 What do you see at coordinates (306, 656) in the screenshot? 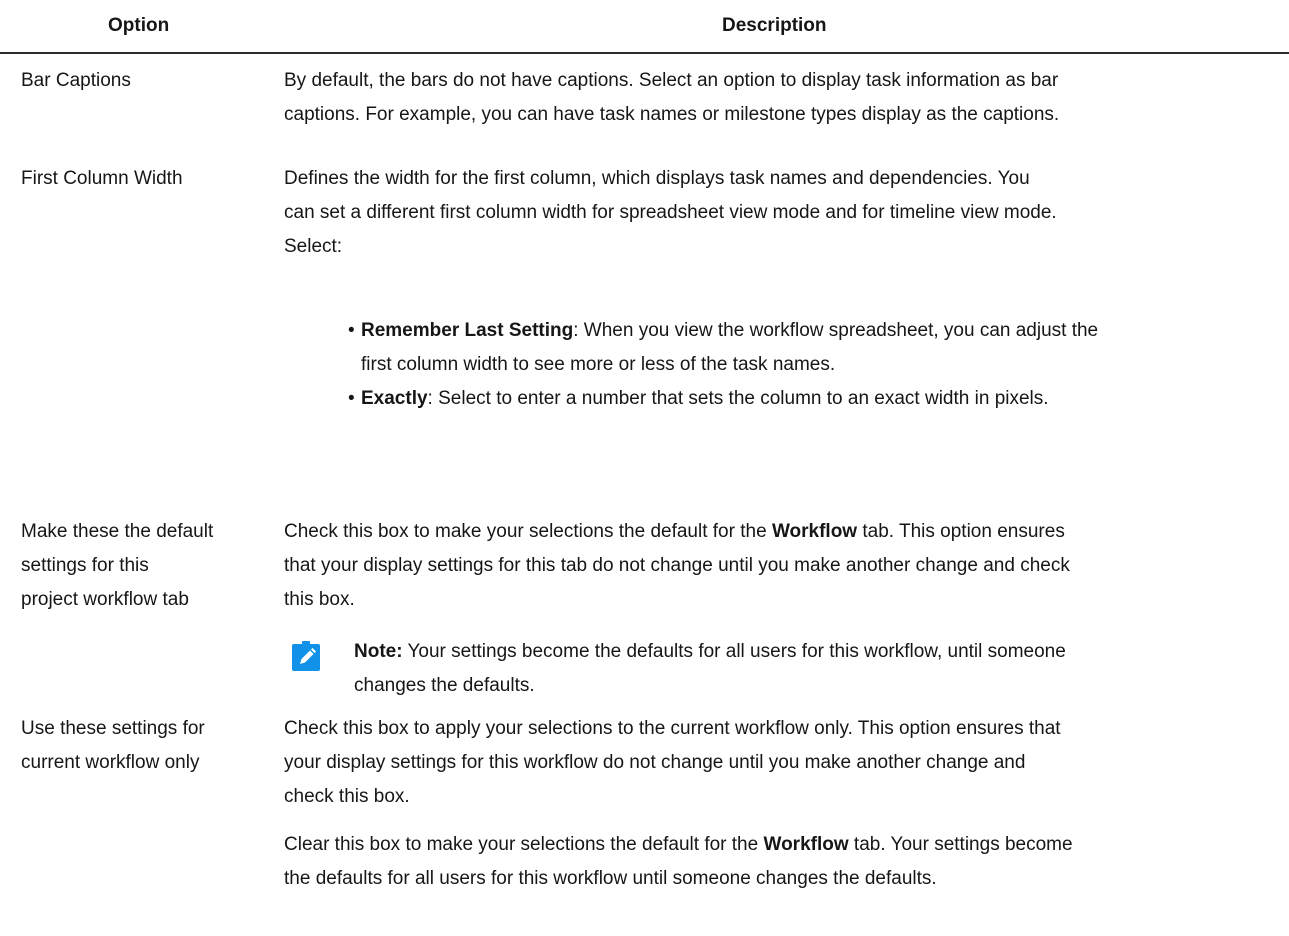
I see `pencil-note-icon` at bounding box center [306, 656].